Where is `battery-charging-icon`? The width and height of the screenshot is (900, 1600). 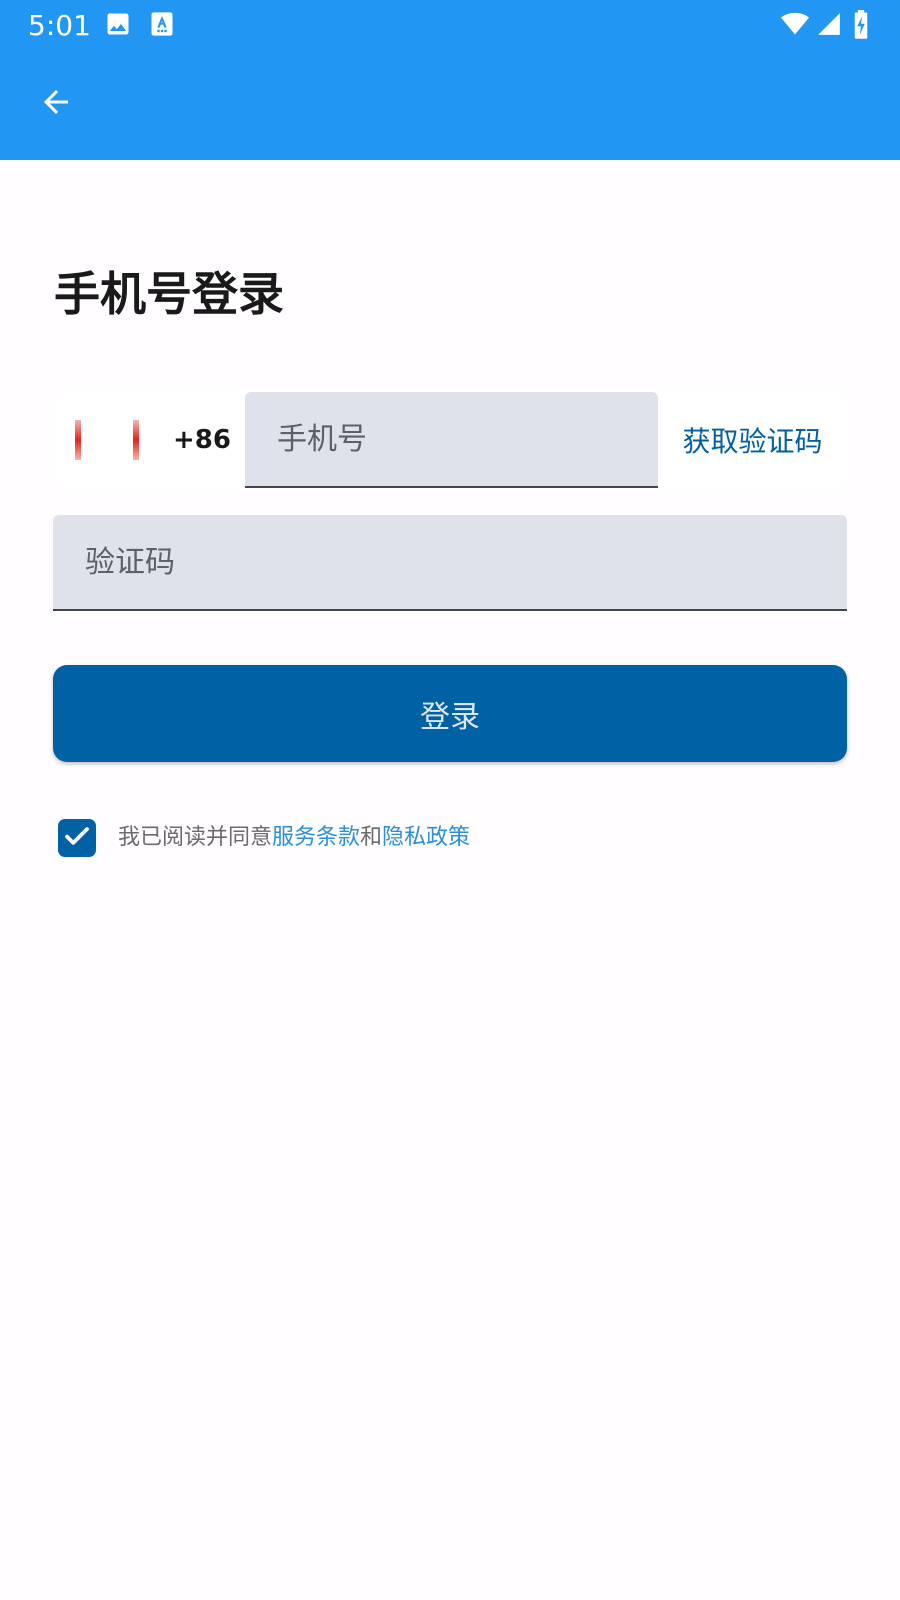
battery-charging-icon is located at coordinates (861, 24).